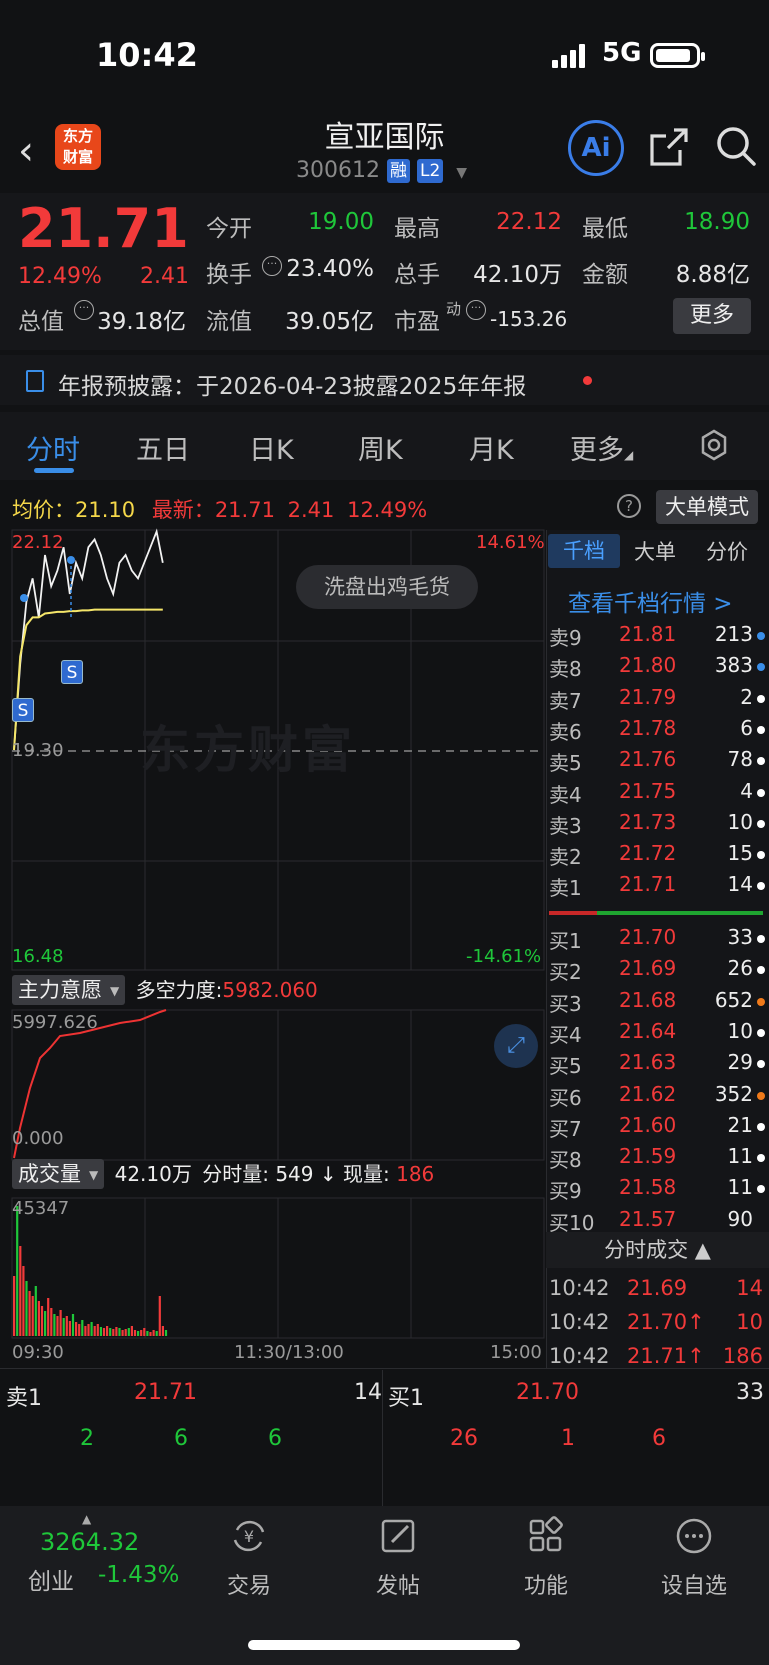 The image size is (769, 1665). I want to click on nav-watchlist: 设自选, so click(694, 1558).